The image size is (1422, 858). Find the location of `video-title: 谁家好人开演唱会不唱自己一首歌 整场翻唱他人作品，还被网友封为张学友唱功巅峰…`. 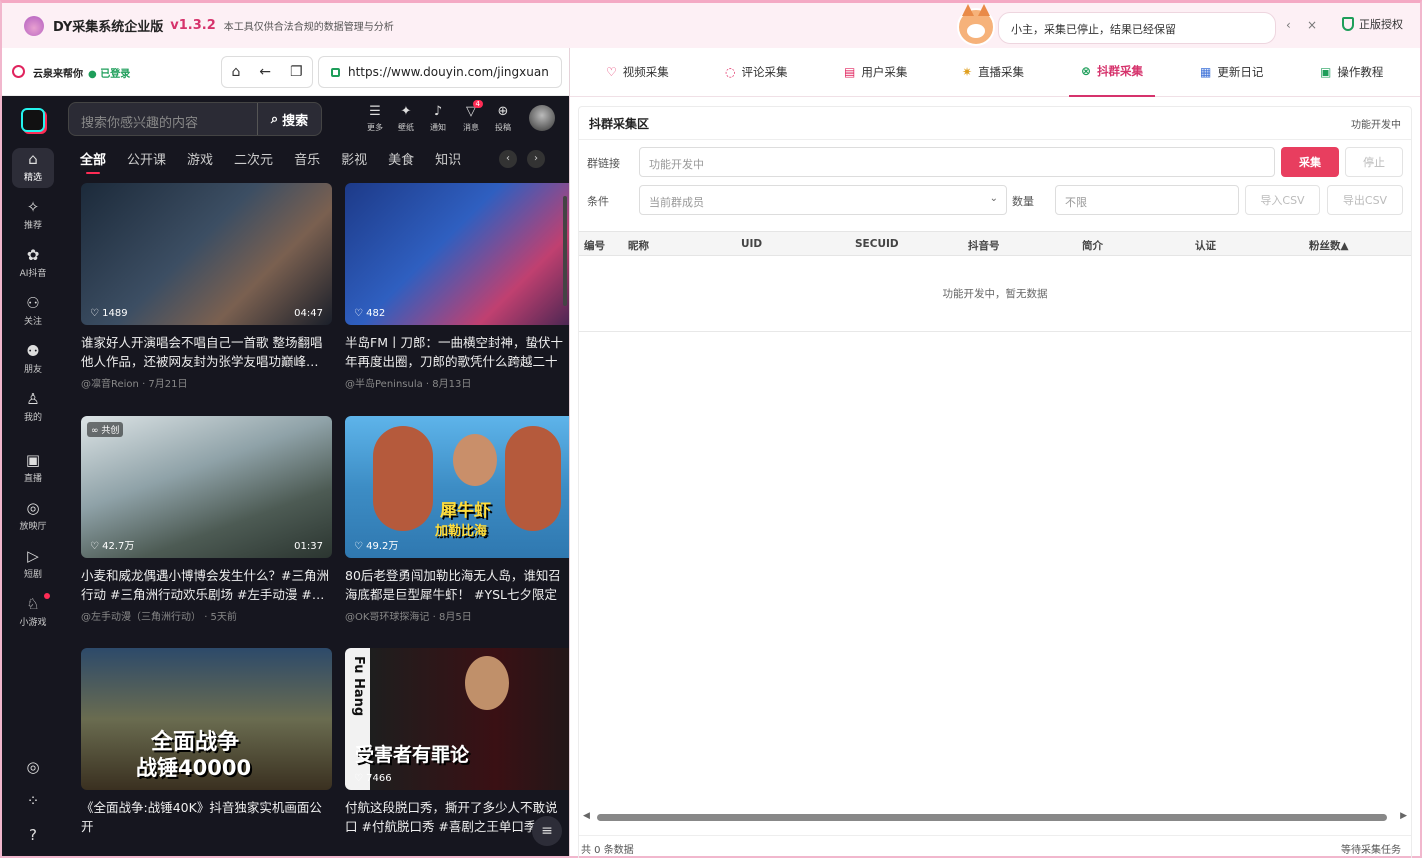

video-title: 谁家好人开演唱会不唱自己一首歌 整场翻唱他人作品，还被网友封为张学友唱功巅峰… is located at coordinates (206, 352).